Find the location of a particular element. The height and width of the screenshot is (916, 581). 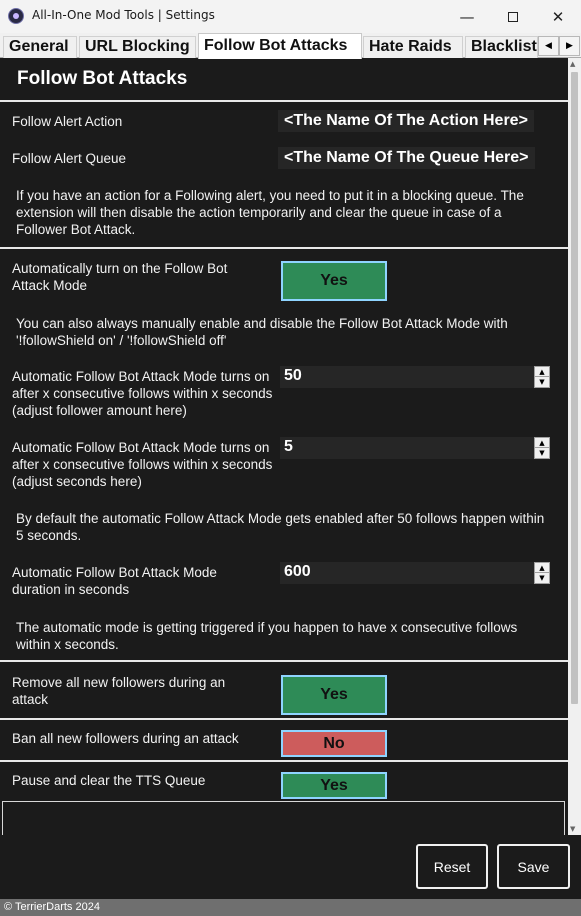

status-bar: © TerrierDarts 2024 is located at coordinates (290, 907).